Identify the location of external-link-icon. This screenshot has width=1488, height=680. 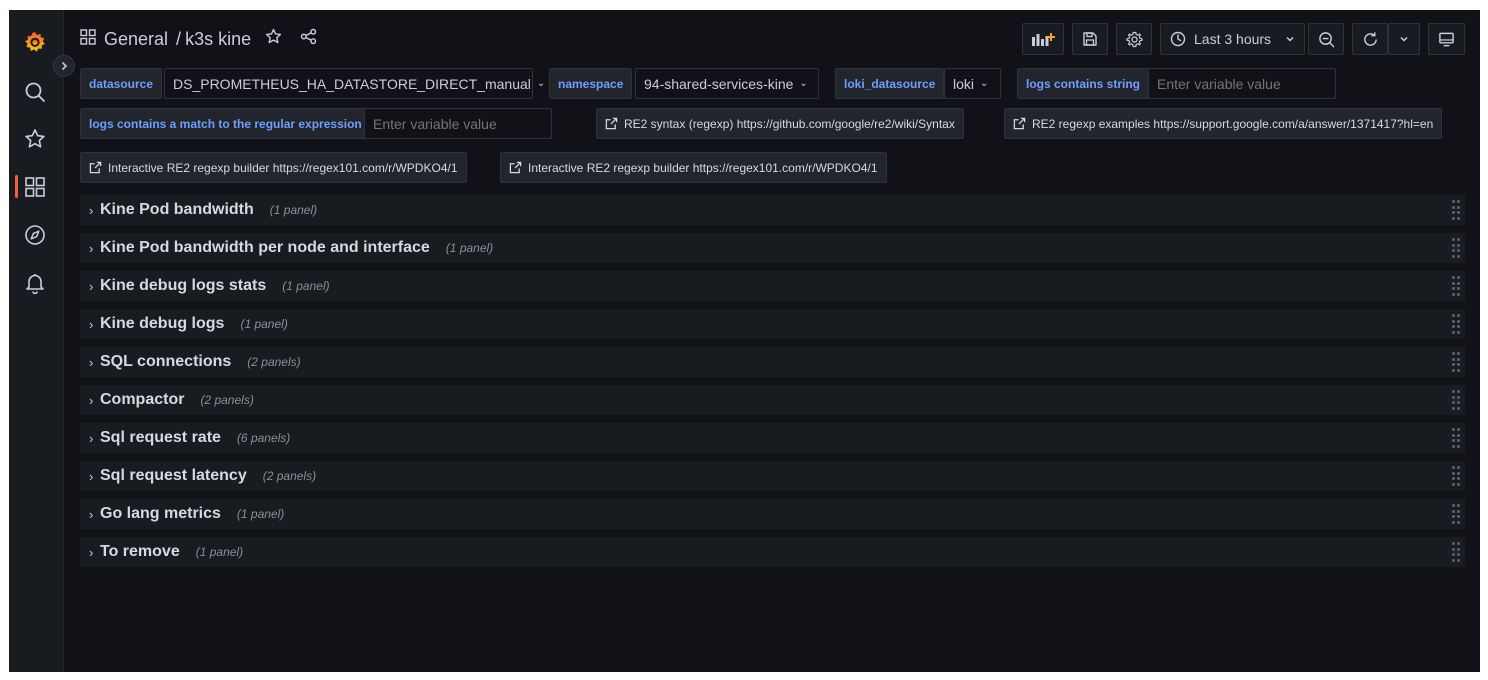
(95, 167).